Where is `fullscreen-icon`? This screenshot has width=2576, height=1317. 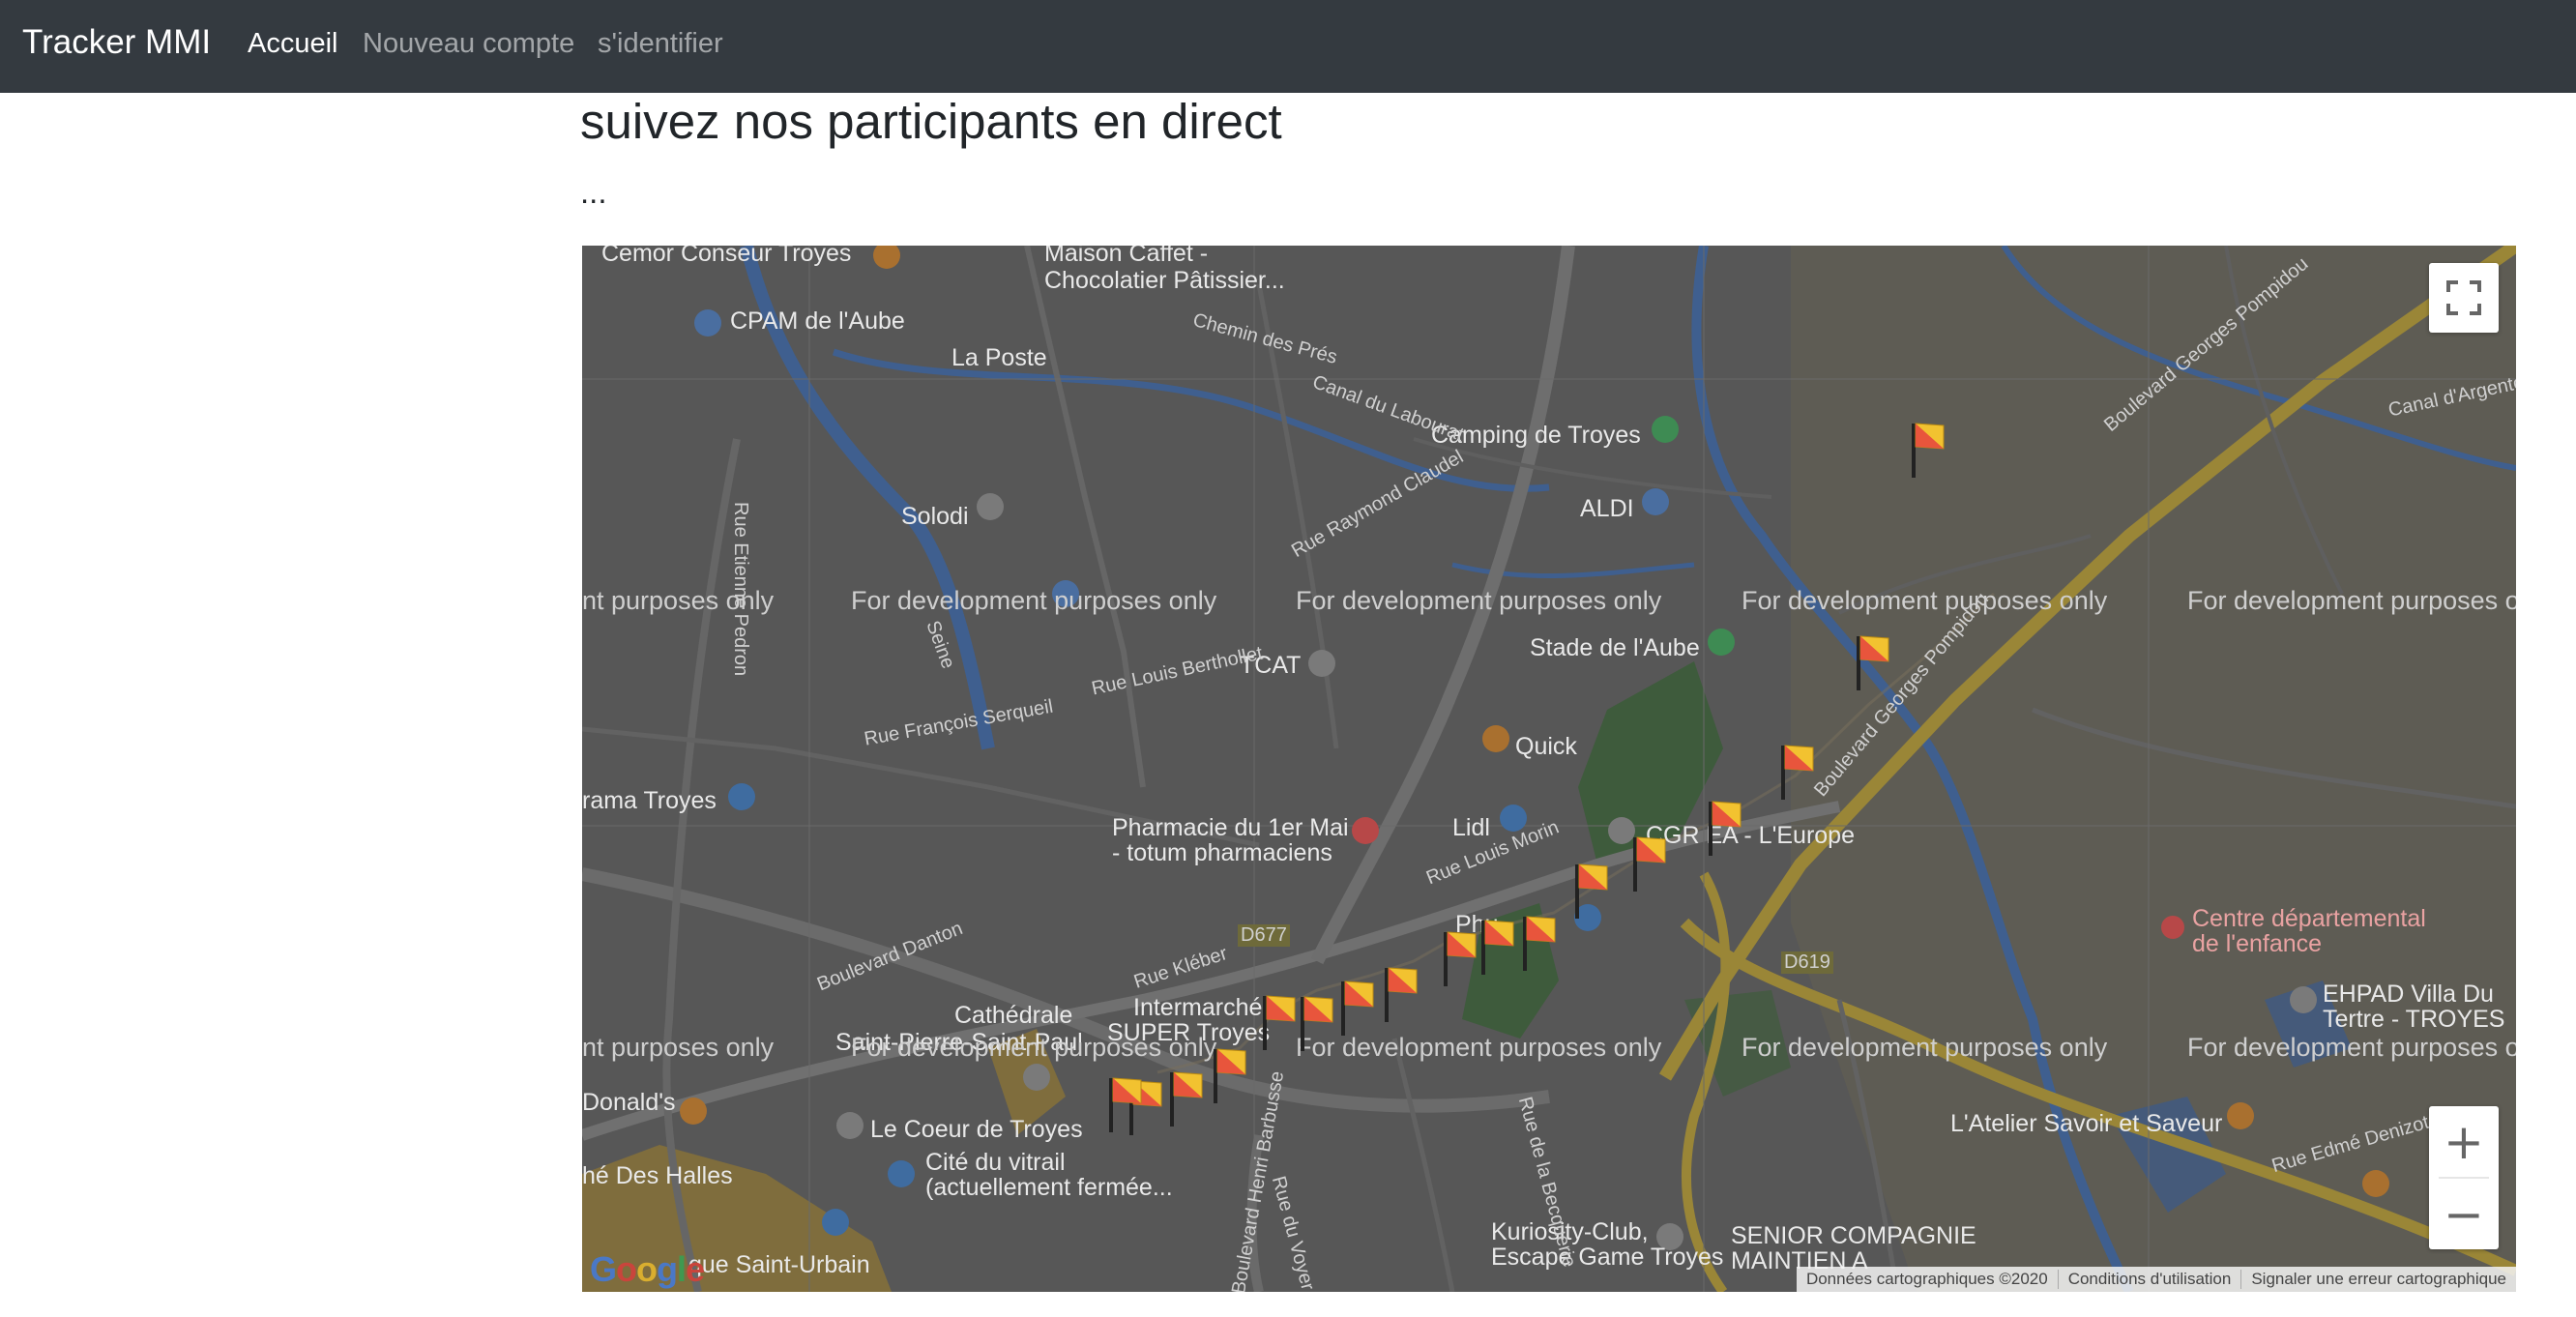
fullscreen-icon is located at coordinates (2463, 297).